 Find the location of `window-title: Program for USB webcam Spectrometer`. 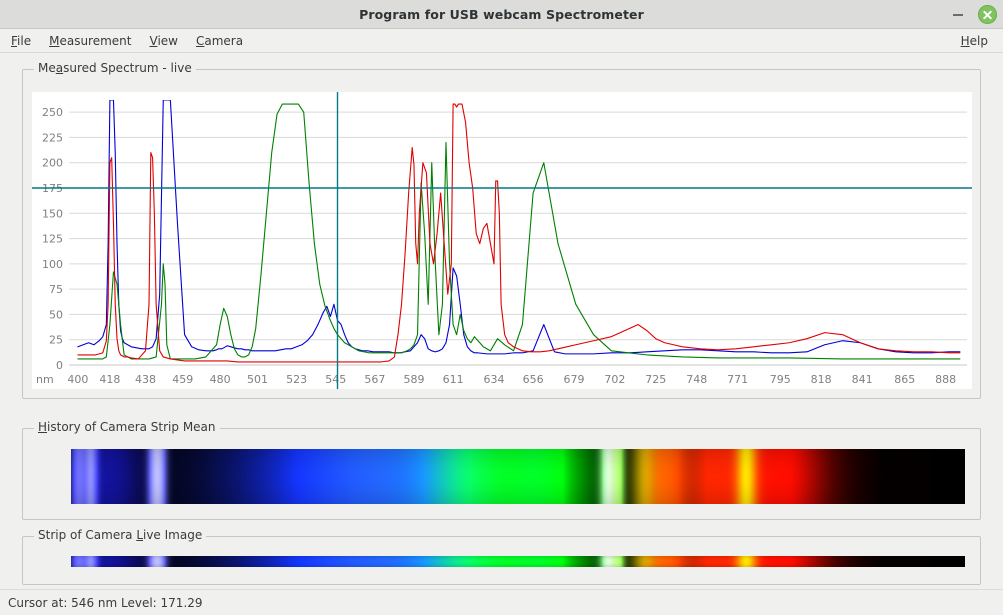

window-title: Program for USB webcam Spectrometer is located at coordinates (501, 14).